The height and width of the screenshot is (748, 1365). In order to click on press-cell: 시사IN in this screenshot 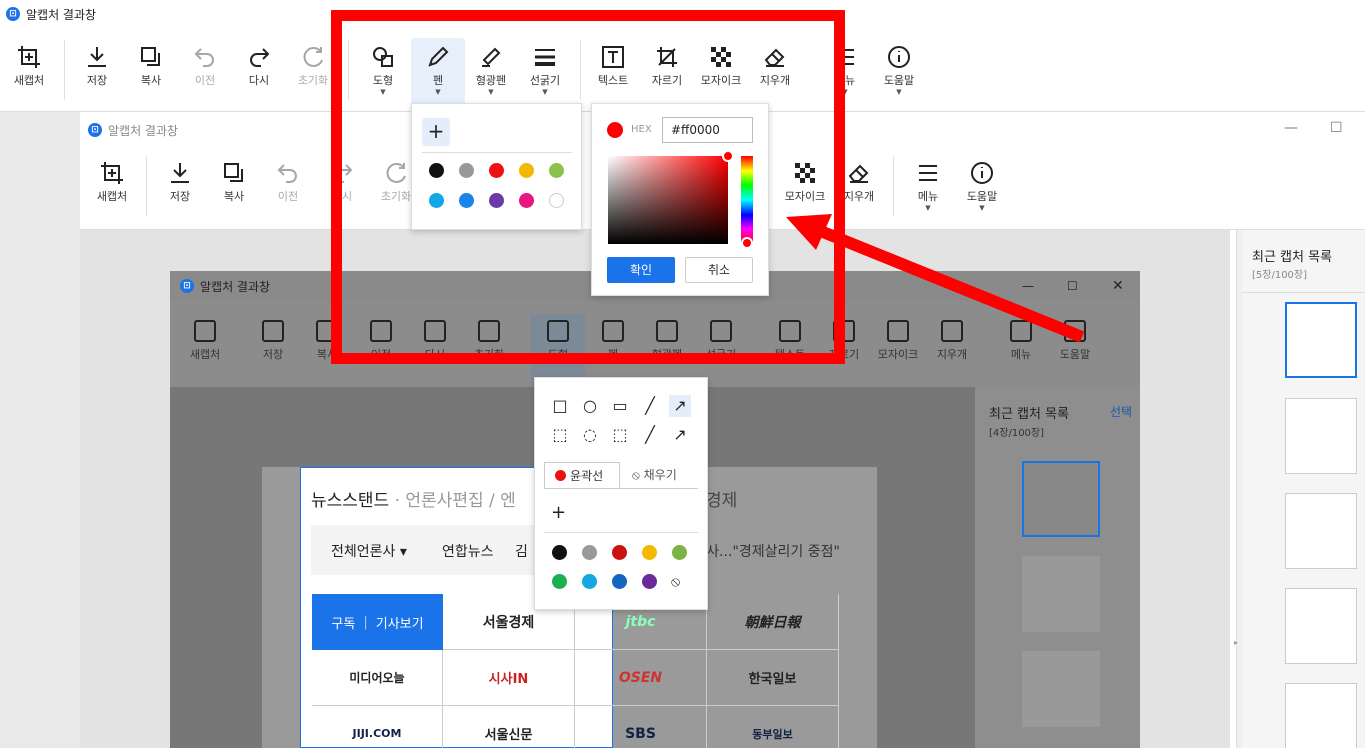, I will do `click(509, 678)`.